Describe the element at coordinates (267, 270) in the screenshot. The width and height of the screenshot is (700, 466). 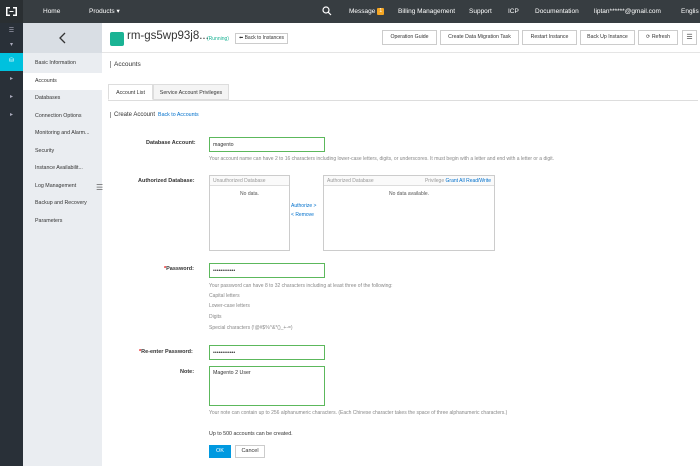
I see `password-input` at that location.